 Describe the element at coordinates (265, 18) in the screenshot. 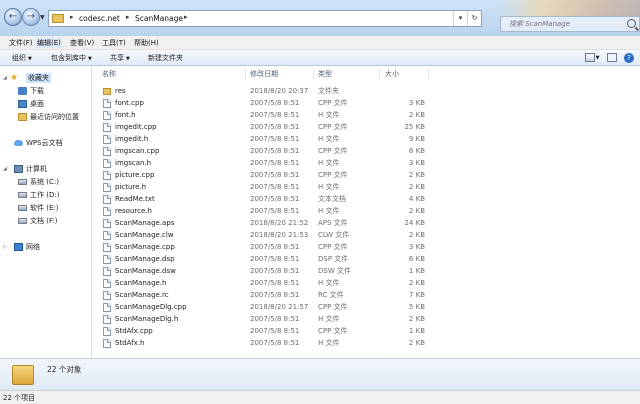

I see `address-box: ▸ codesc.net ▸ ScanManage ▸ ▾ ↻` at that location.